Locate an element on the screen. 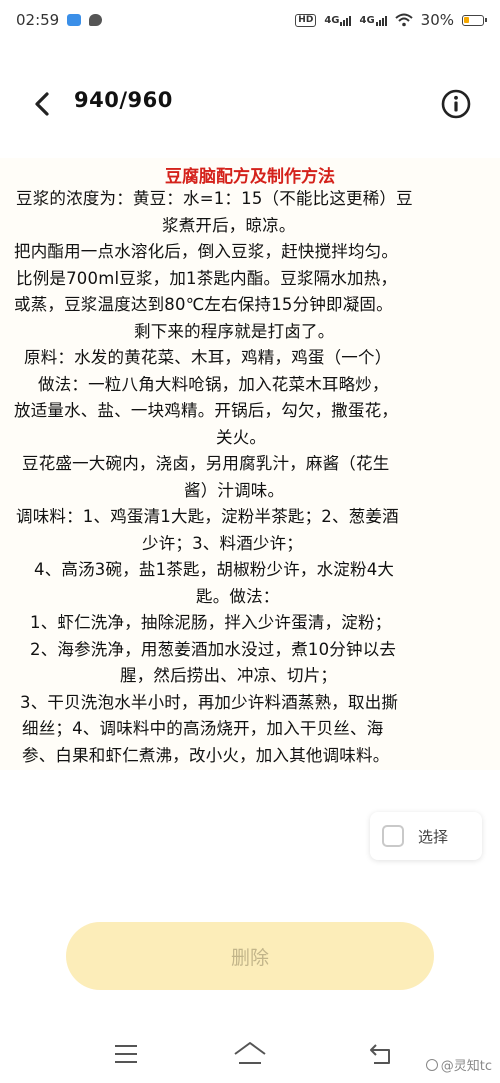 This screenshot has width=500, height=1083. document-line: 4、高汤3碗，盐1茶匙，胡椒粉少许，水淀粉4大 is located at coordinates (214, 569).